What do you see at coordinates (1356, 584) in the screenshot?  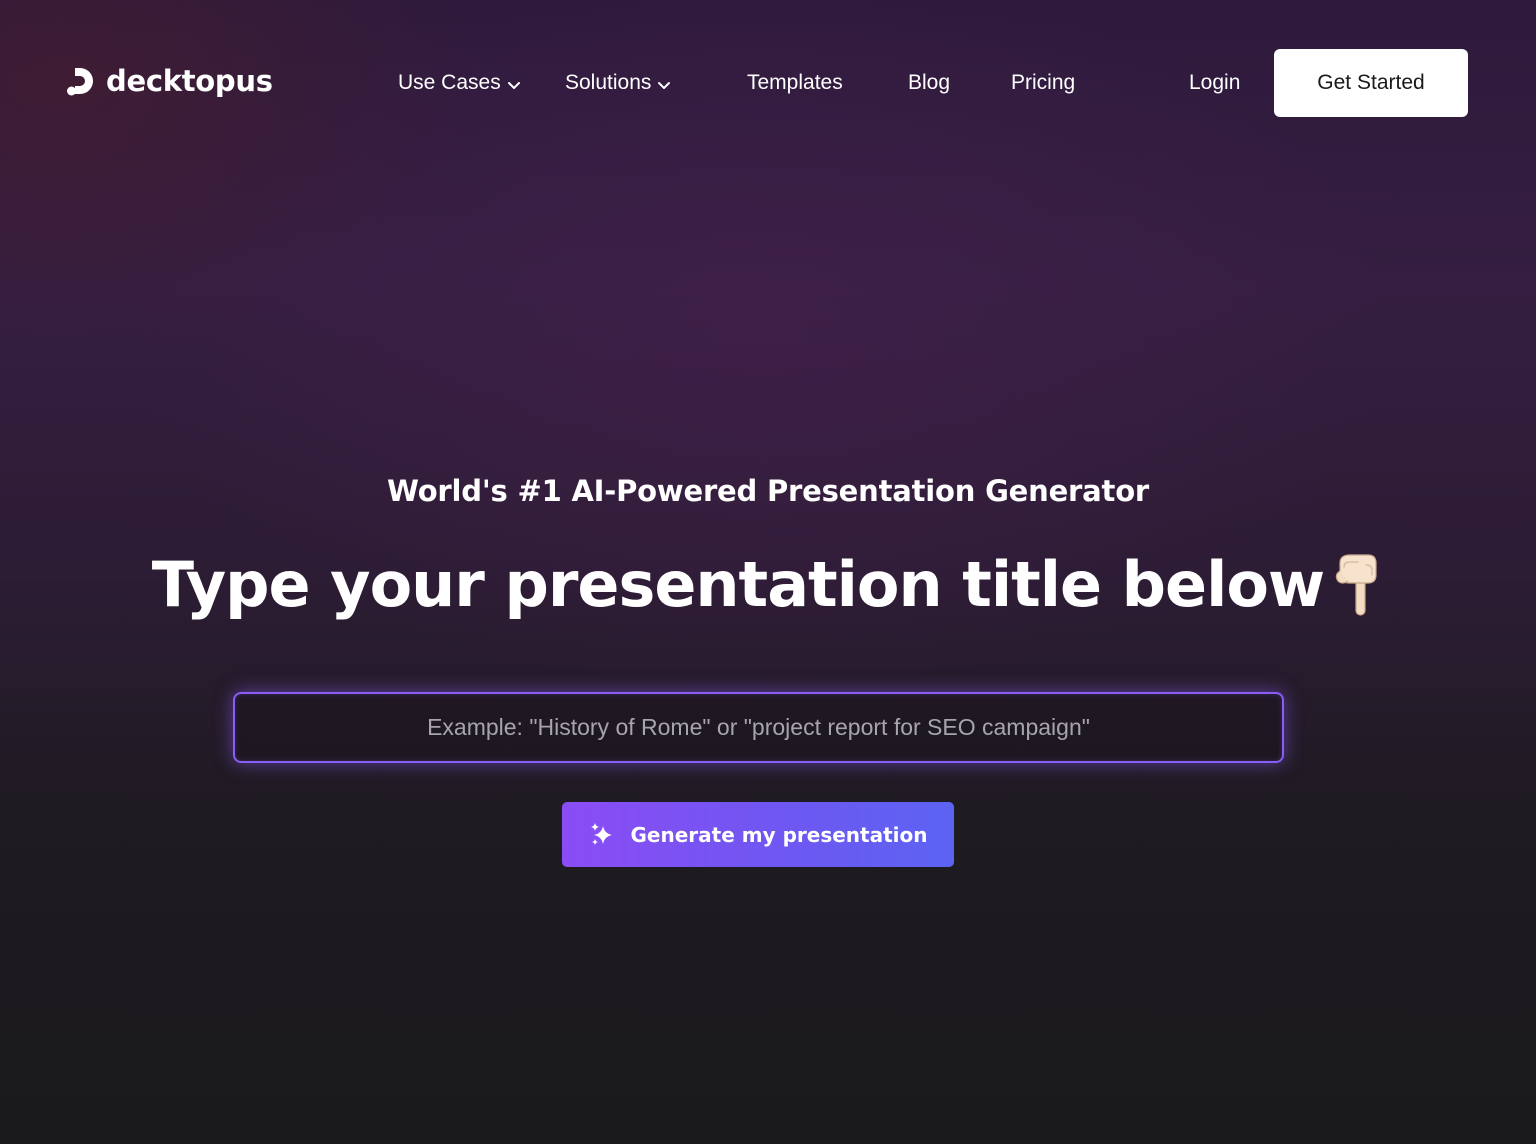 I see `pointing-down-hand-icon` at bounding box center [1356, 584].